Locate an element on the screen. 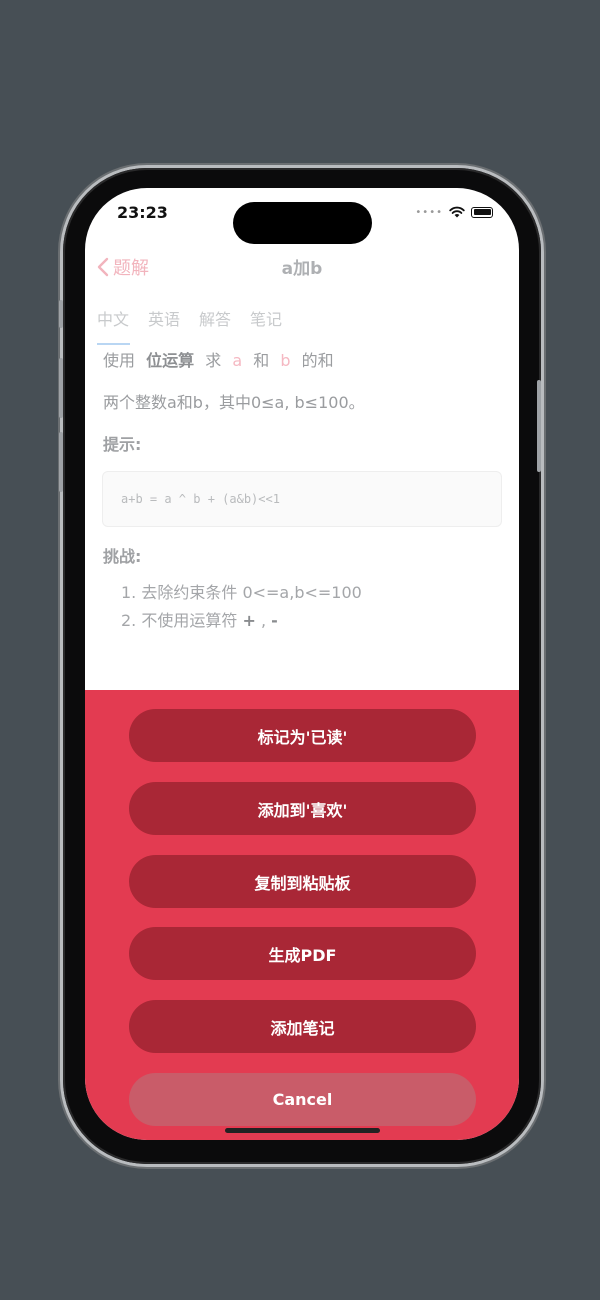 The image size is (600, 1300). generate-pdf-button: 生成PDF is located at coordinates (302, 953).